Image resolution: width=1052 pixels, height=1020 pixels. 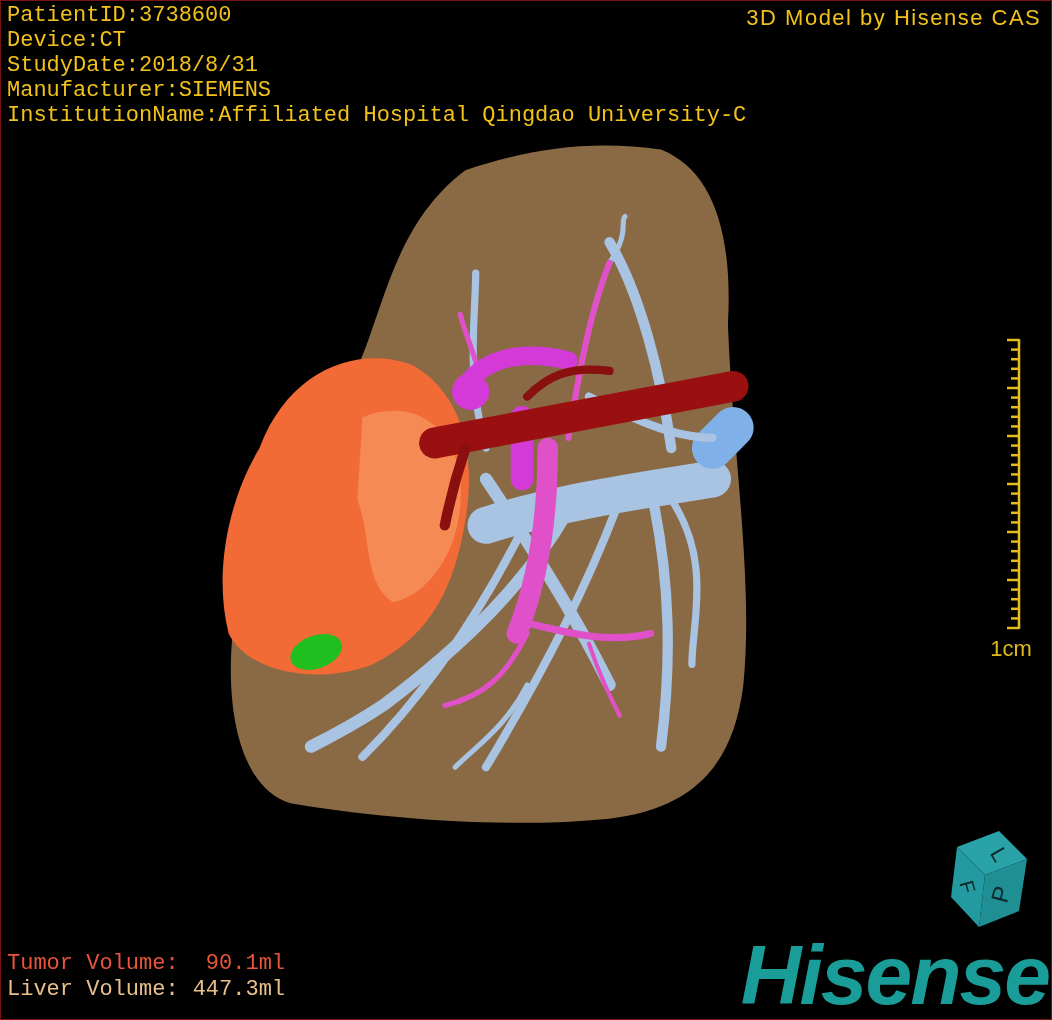 I want to click on cube-face-letter: L, so click(x=999, y=855).